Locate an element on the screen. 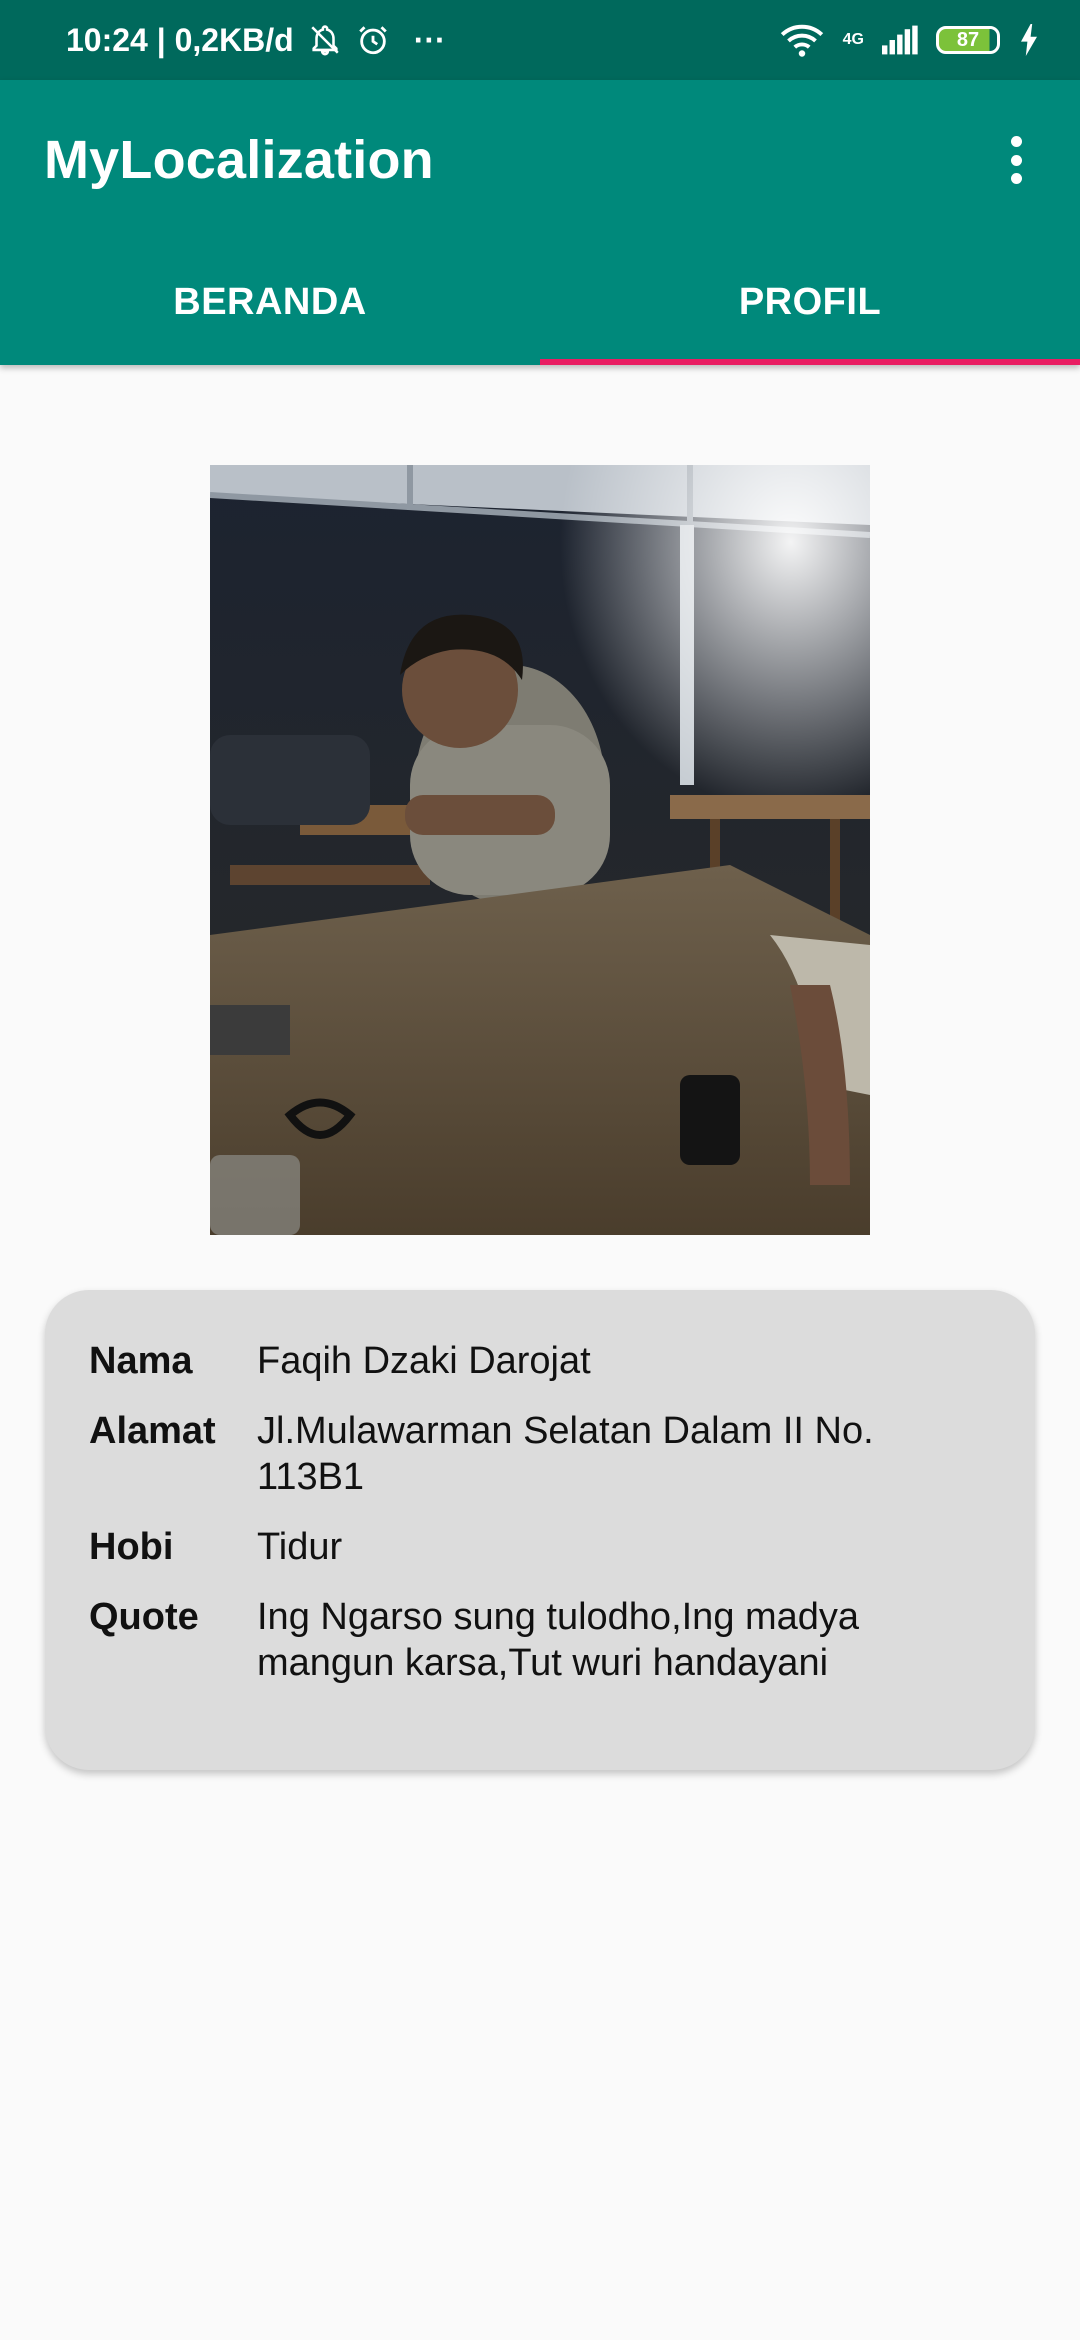 The height and width of the screenshot is (2340, 1080). profile-label: Quote is located at coordinates (144, 1617).